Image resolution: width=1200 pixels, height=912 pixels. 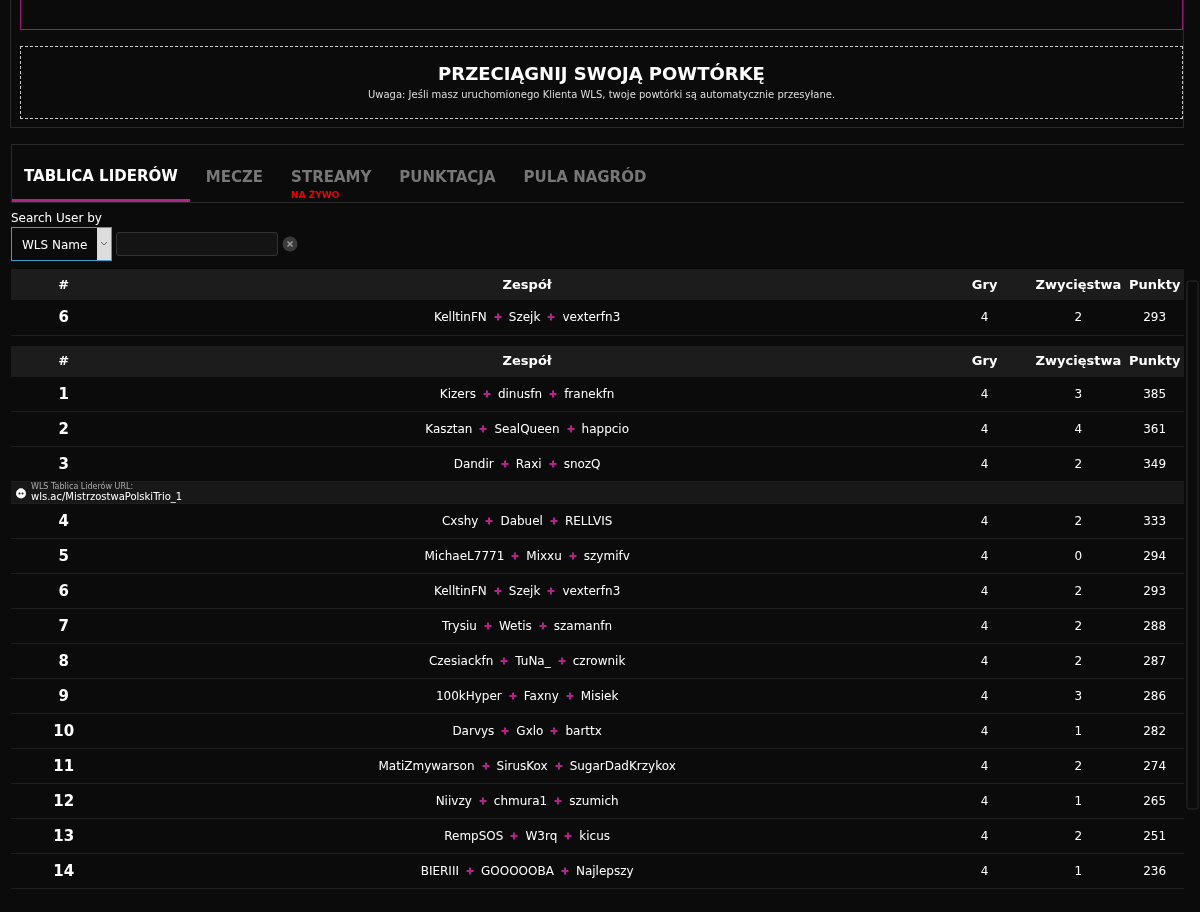 I want to click on player-name: Szejk, so click(x=524, y=318).